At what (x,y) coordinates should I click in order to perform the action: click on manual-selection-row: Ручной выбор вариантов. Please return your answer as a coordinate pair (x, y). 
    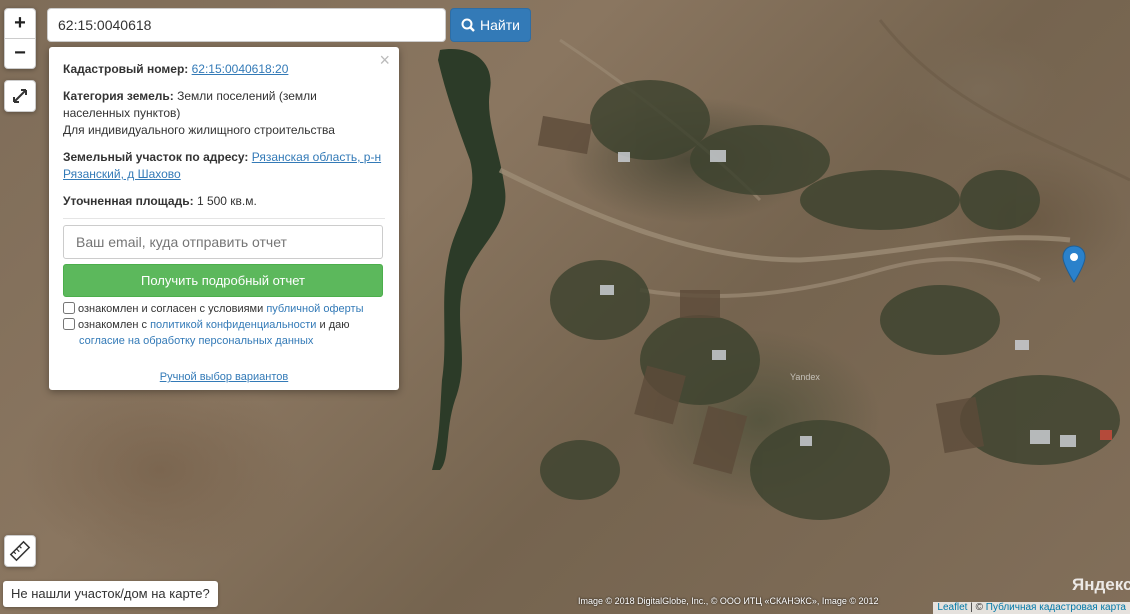
    Looking at the image, I should click on (224, 377).